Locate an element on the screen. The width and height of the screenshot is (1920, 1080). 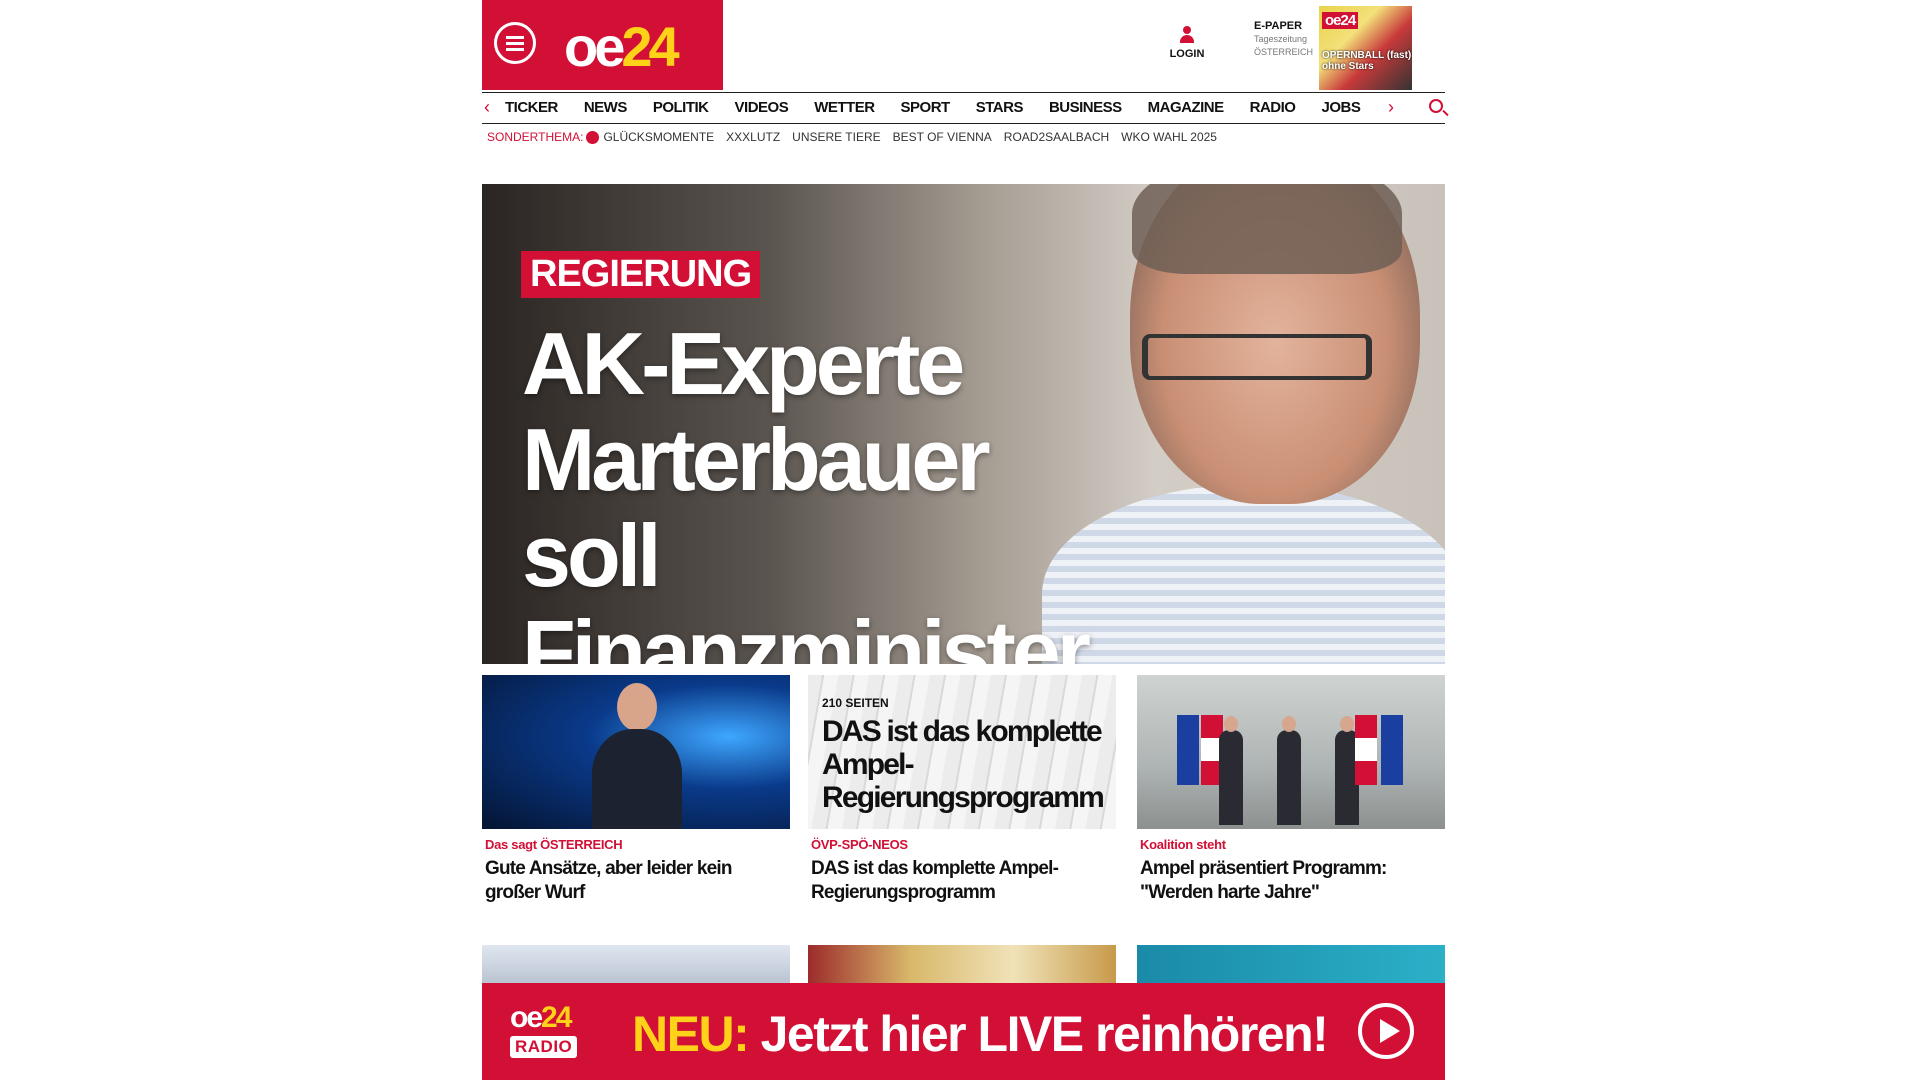
logo-text-oe: oe is located at coordinates (594, 46).